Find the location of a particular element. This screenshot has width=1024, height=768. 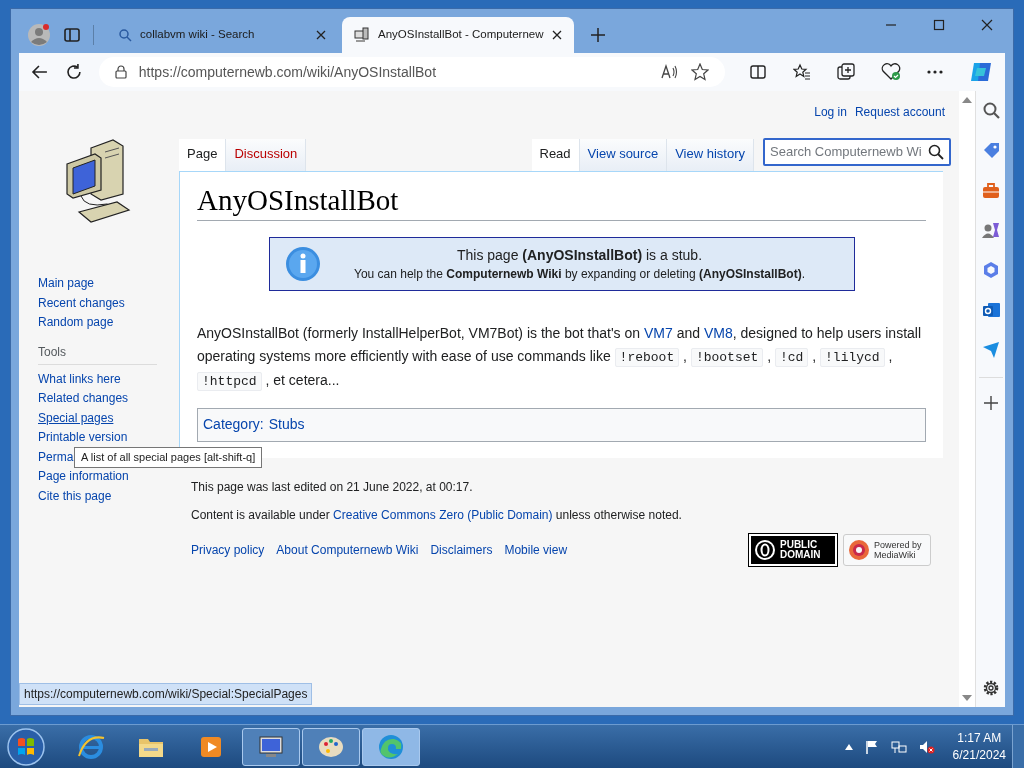

refresh-icon is located at coordinates (73, 72).